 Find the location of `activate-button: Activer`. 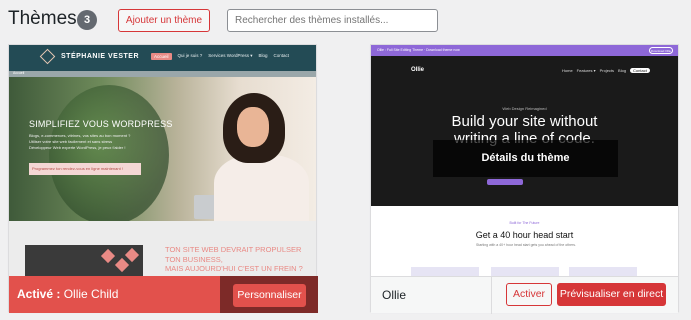

activate-button: Activer is located at coordinates (529, 294).